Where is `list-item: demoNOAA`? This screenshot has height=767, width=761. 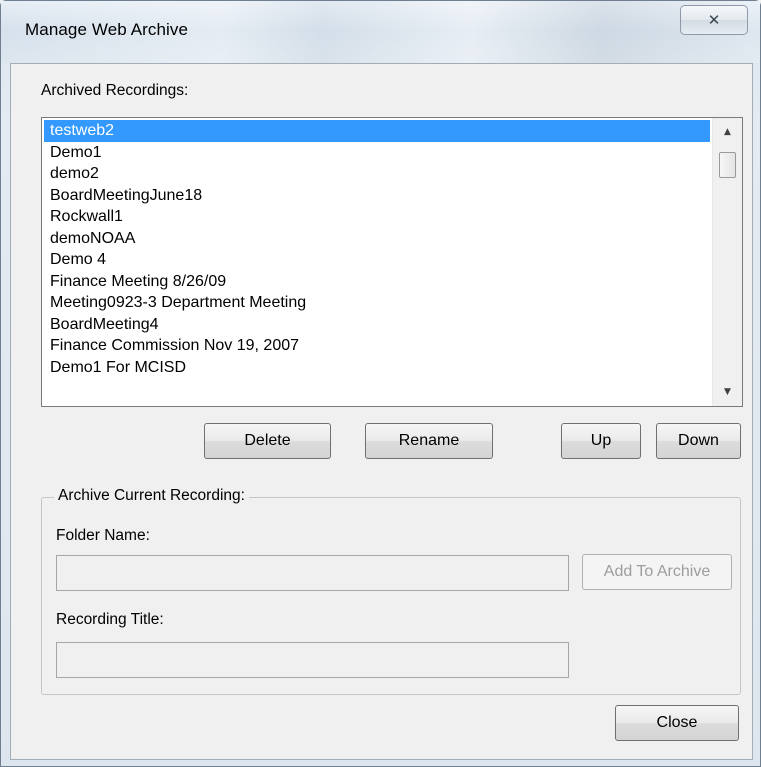 list-item: demoNOAA is located at coordinates (377, 239).